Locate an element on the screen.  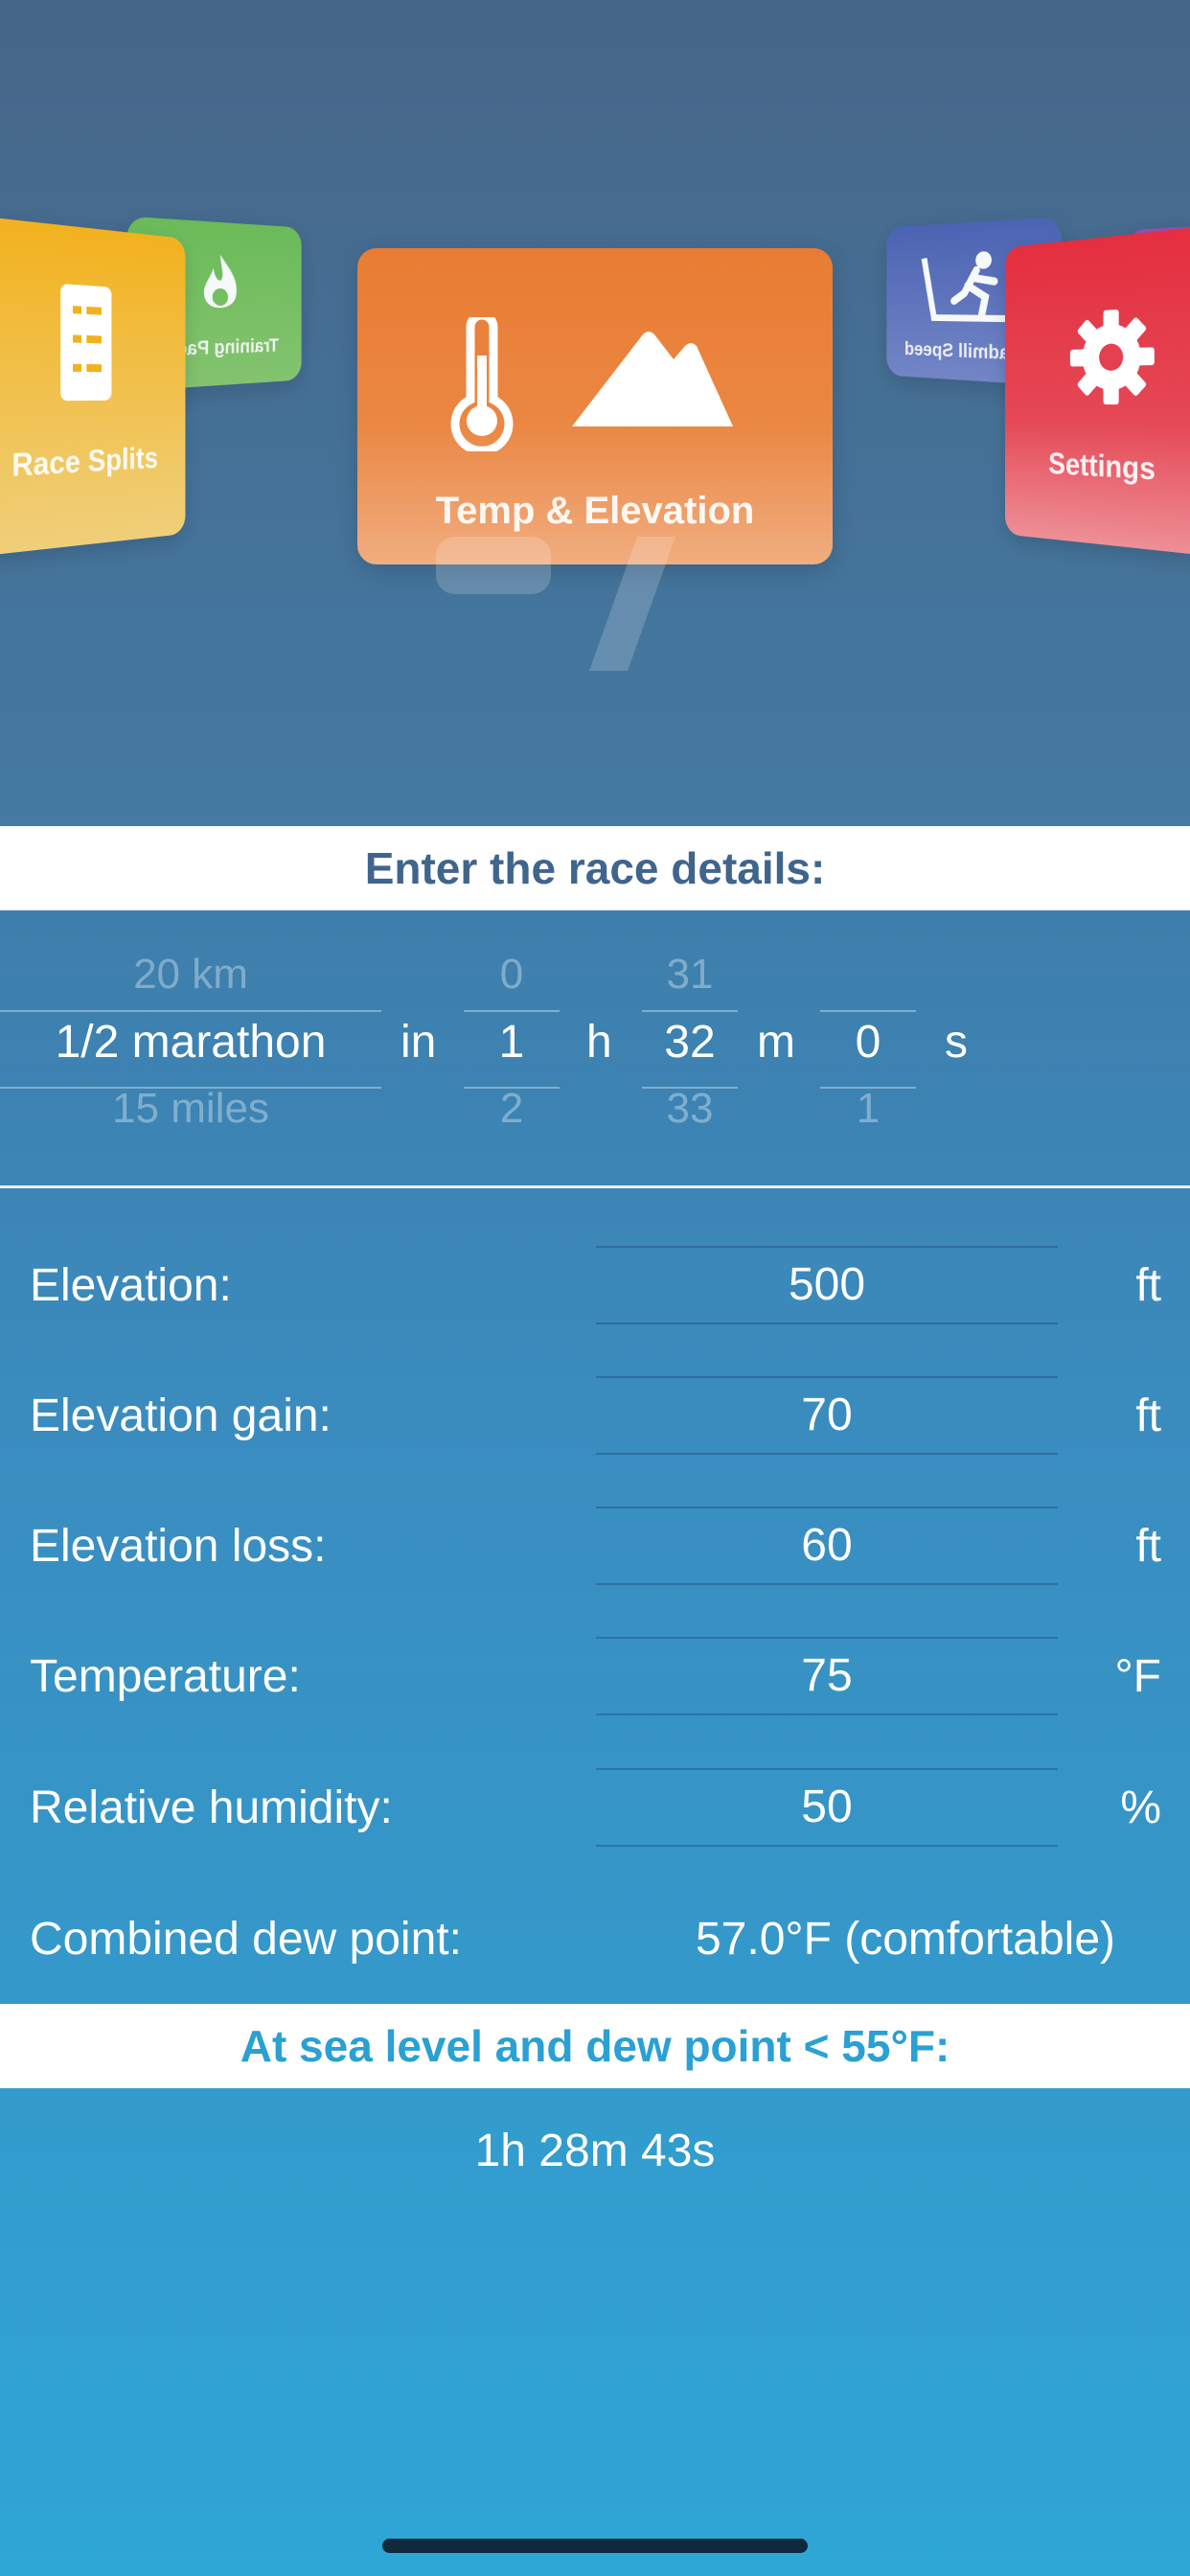
hours-unit: h is located at coordinates (599, 1042).